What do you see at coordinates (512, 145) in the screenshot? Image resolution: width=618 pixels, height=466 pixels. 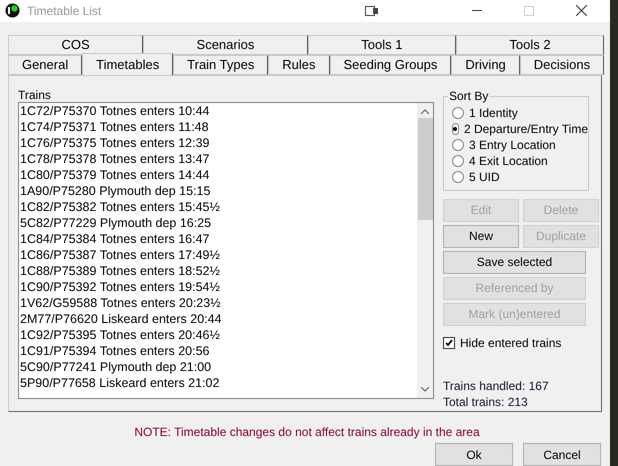 I see `radio-label: 3 Entry Location` at bounding box center [512, 145].